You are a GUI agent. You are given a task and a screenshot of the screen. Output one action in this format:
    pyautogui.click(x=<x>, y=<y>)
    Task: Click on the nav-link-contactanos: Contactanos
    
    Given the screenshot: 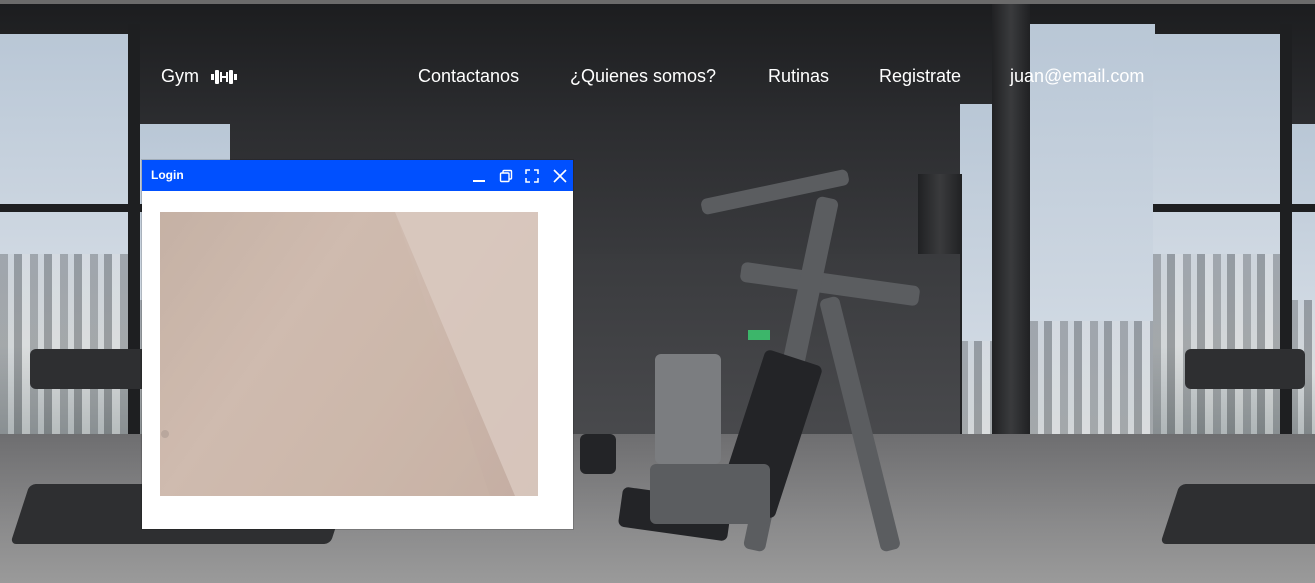 What is the action you would take?
    pyautogui.click(x=468, y=76)
    